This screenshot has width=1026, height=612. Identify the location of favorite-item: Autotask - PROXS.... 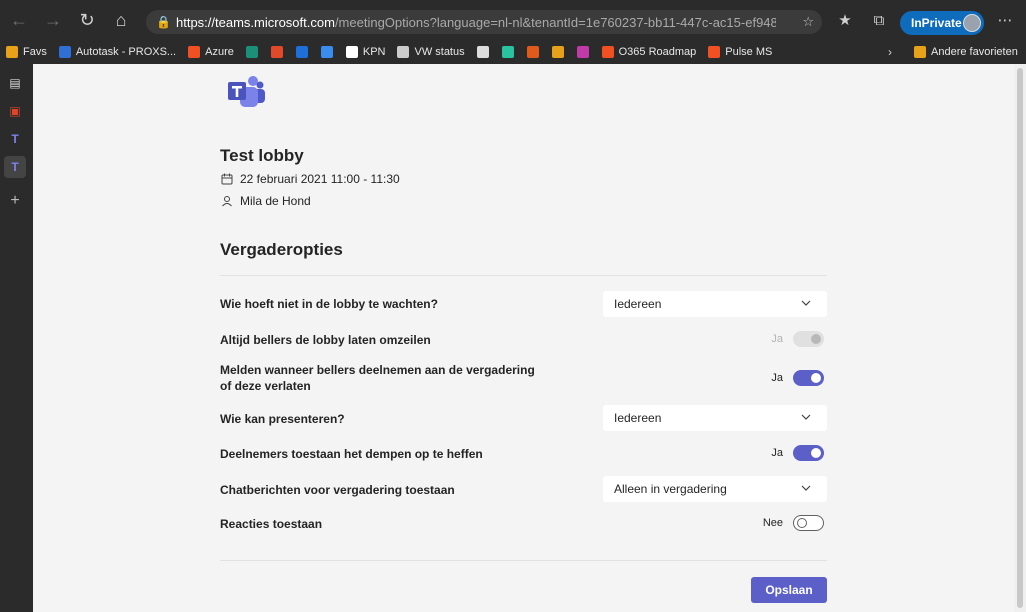
(117, 52).